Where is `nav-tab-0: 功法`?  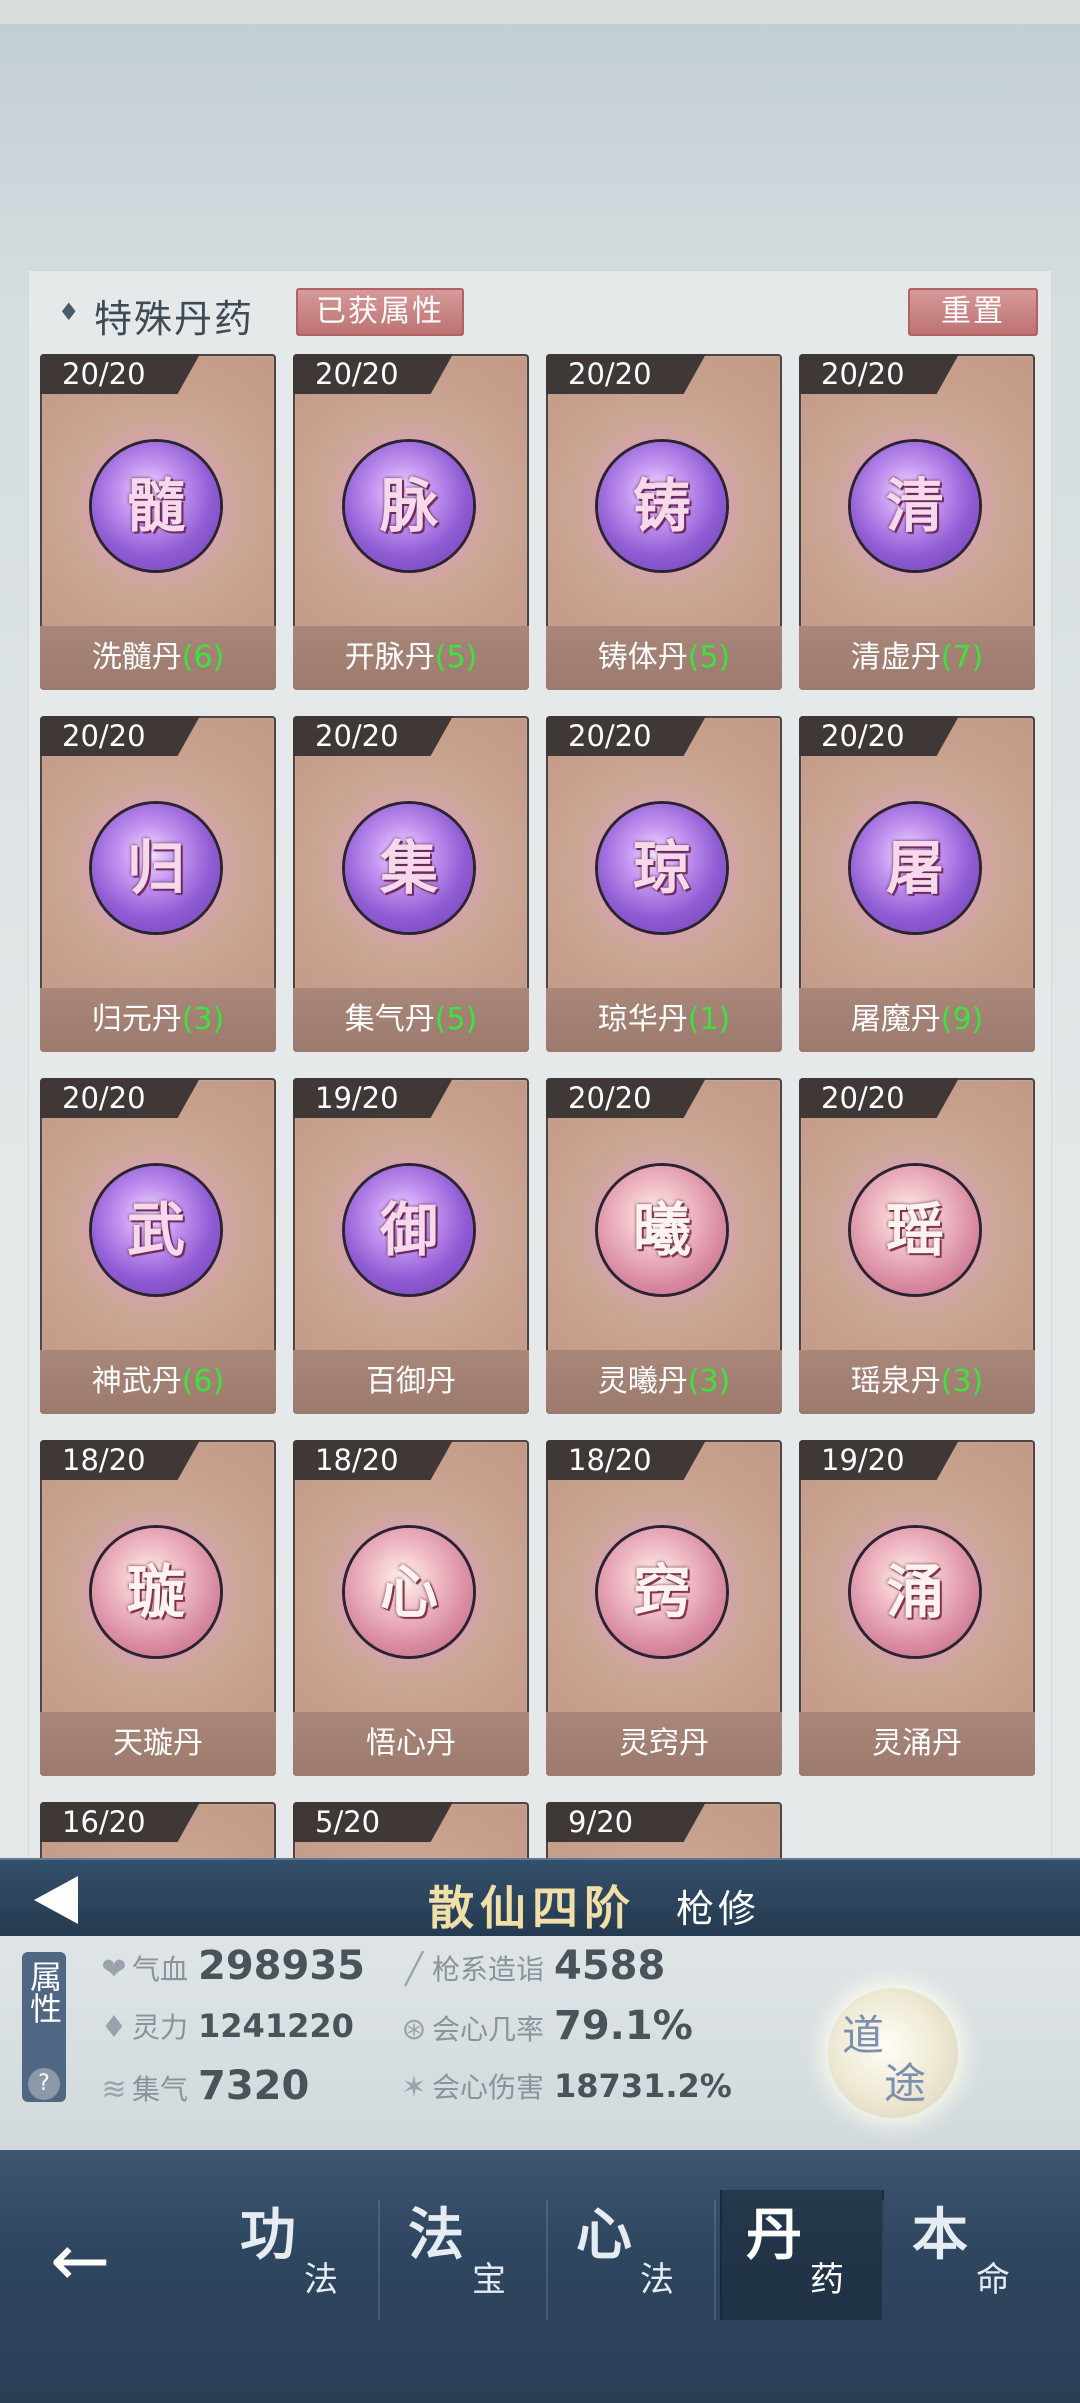
nav-tab-0: 功法 is located at coordinates (296, 2255).